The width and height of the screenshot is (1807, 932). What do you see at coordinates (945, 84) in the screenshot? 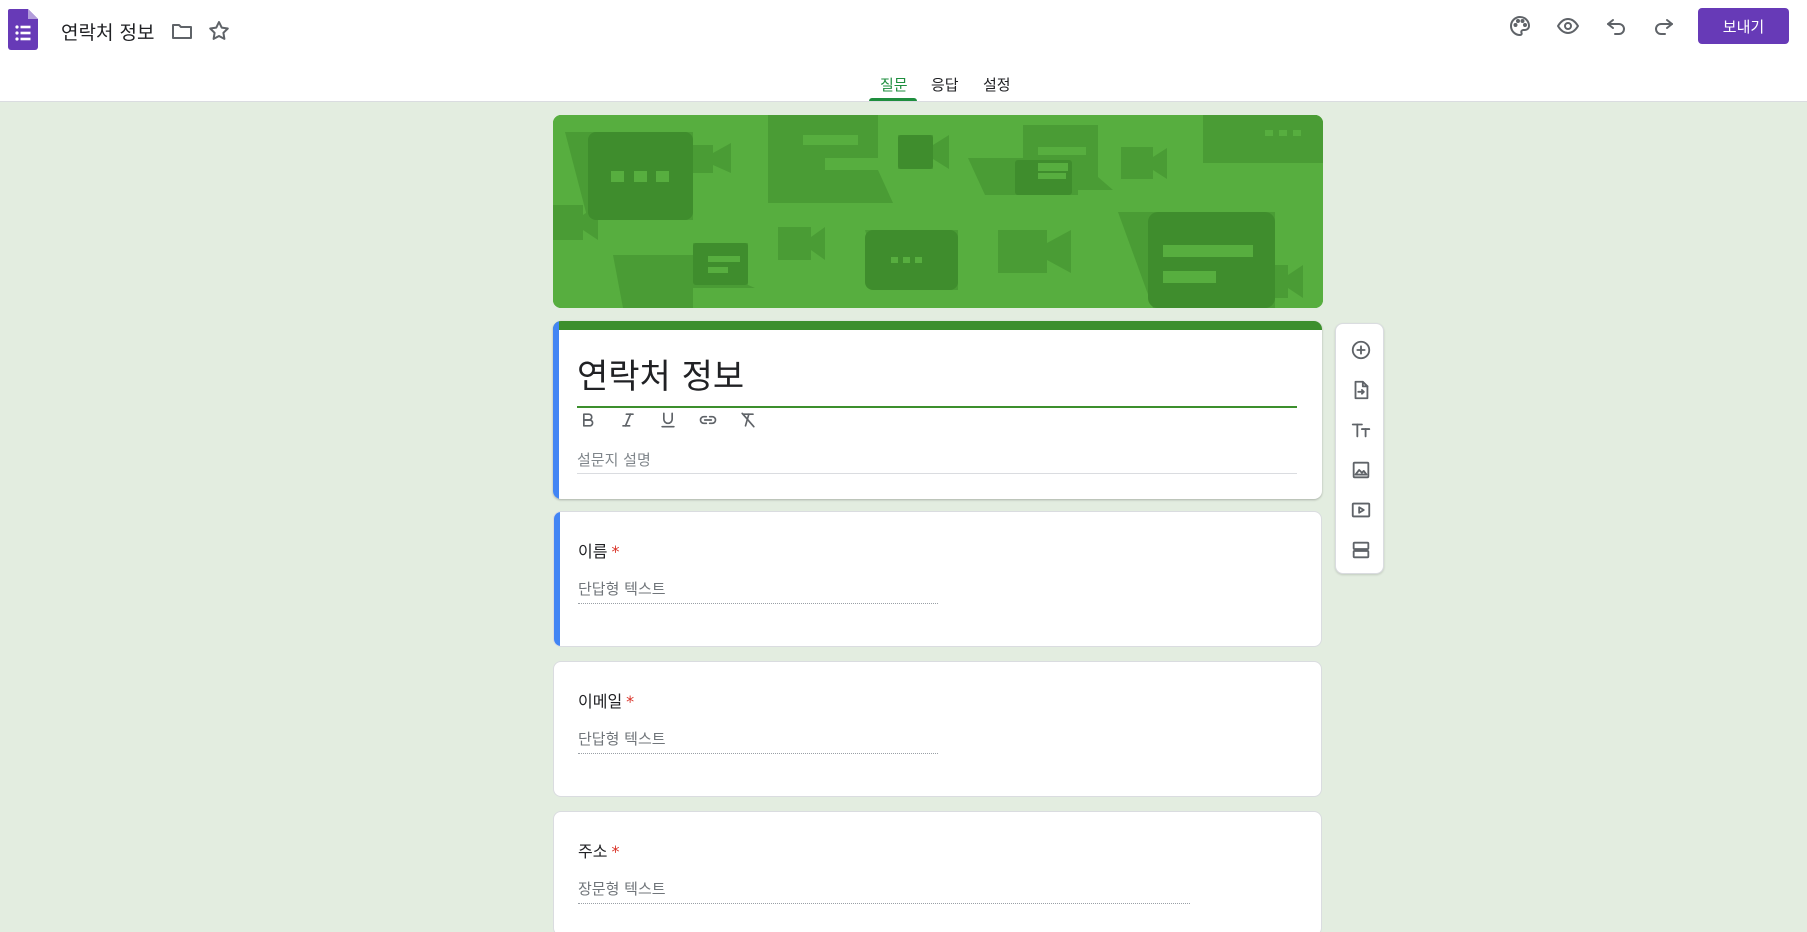
I see `tab-responses: 응답` at bounding box center [945, 84].